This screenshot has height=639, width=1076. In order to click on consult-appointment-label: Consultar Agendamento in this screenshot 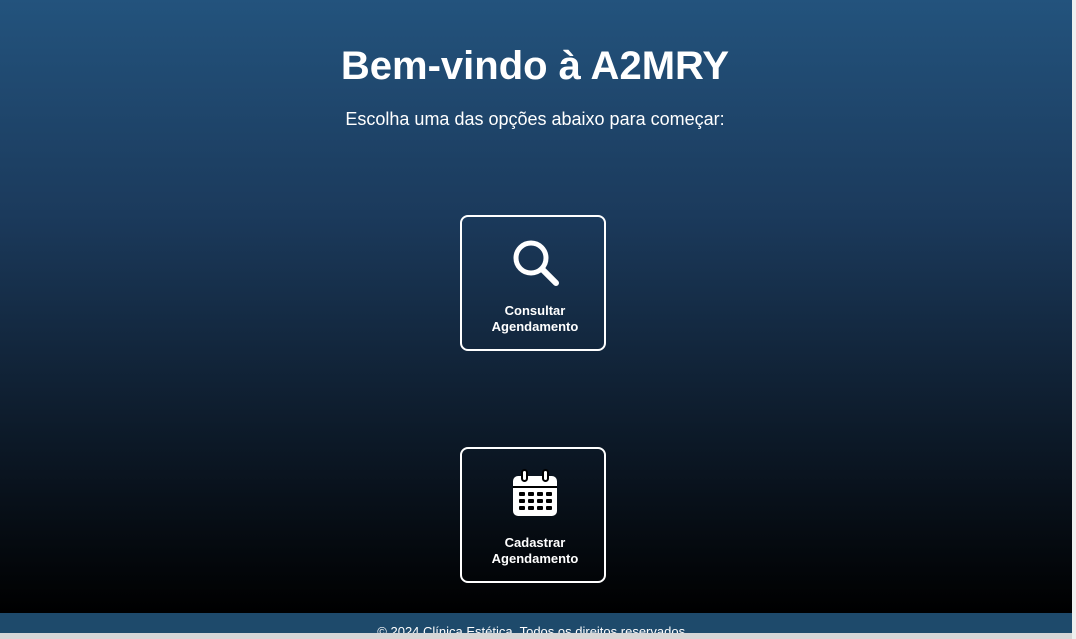, I will do `click(535, 319)`.